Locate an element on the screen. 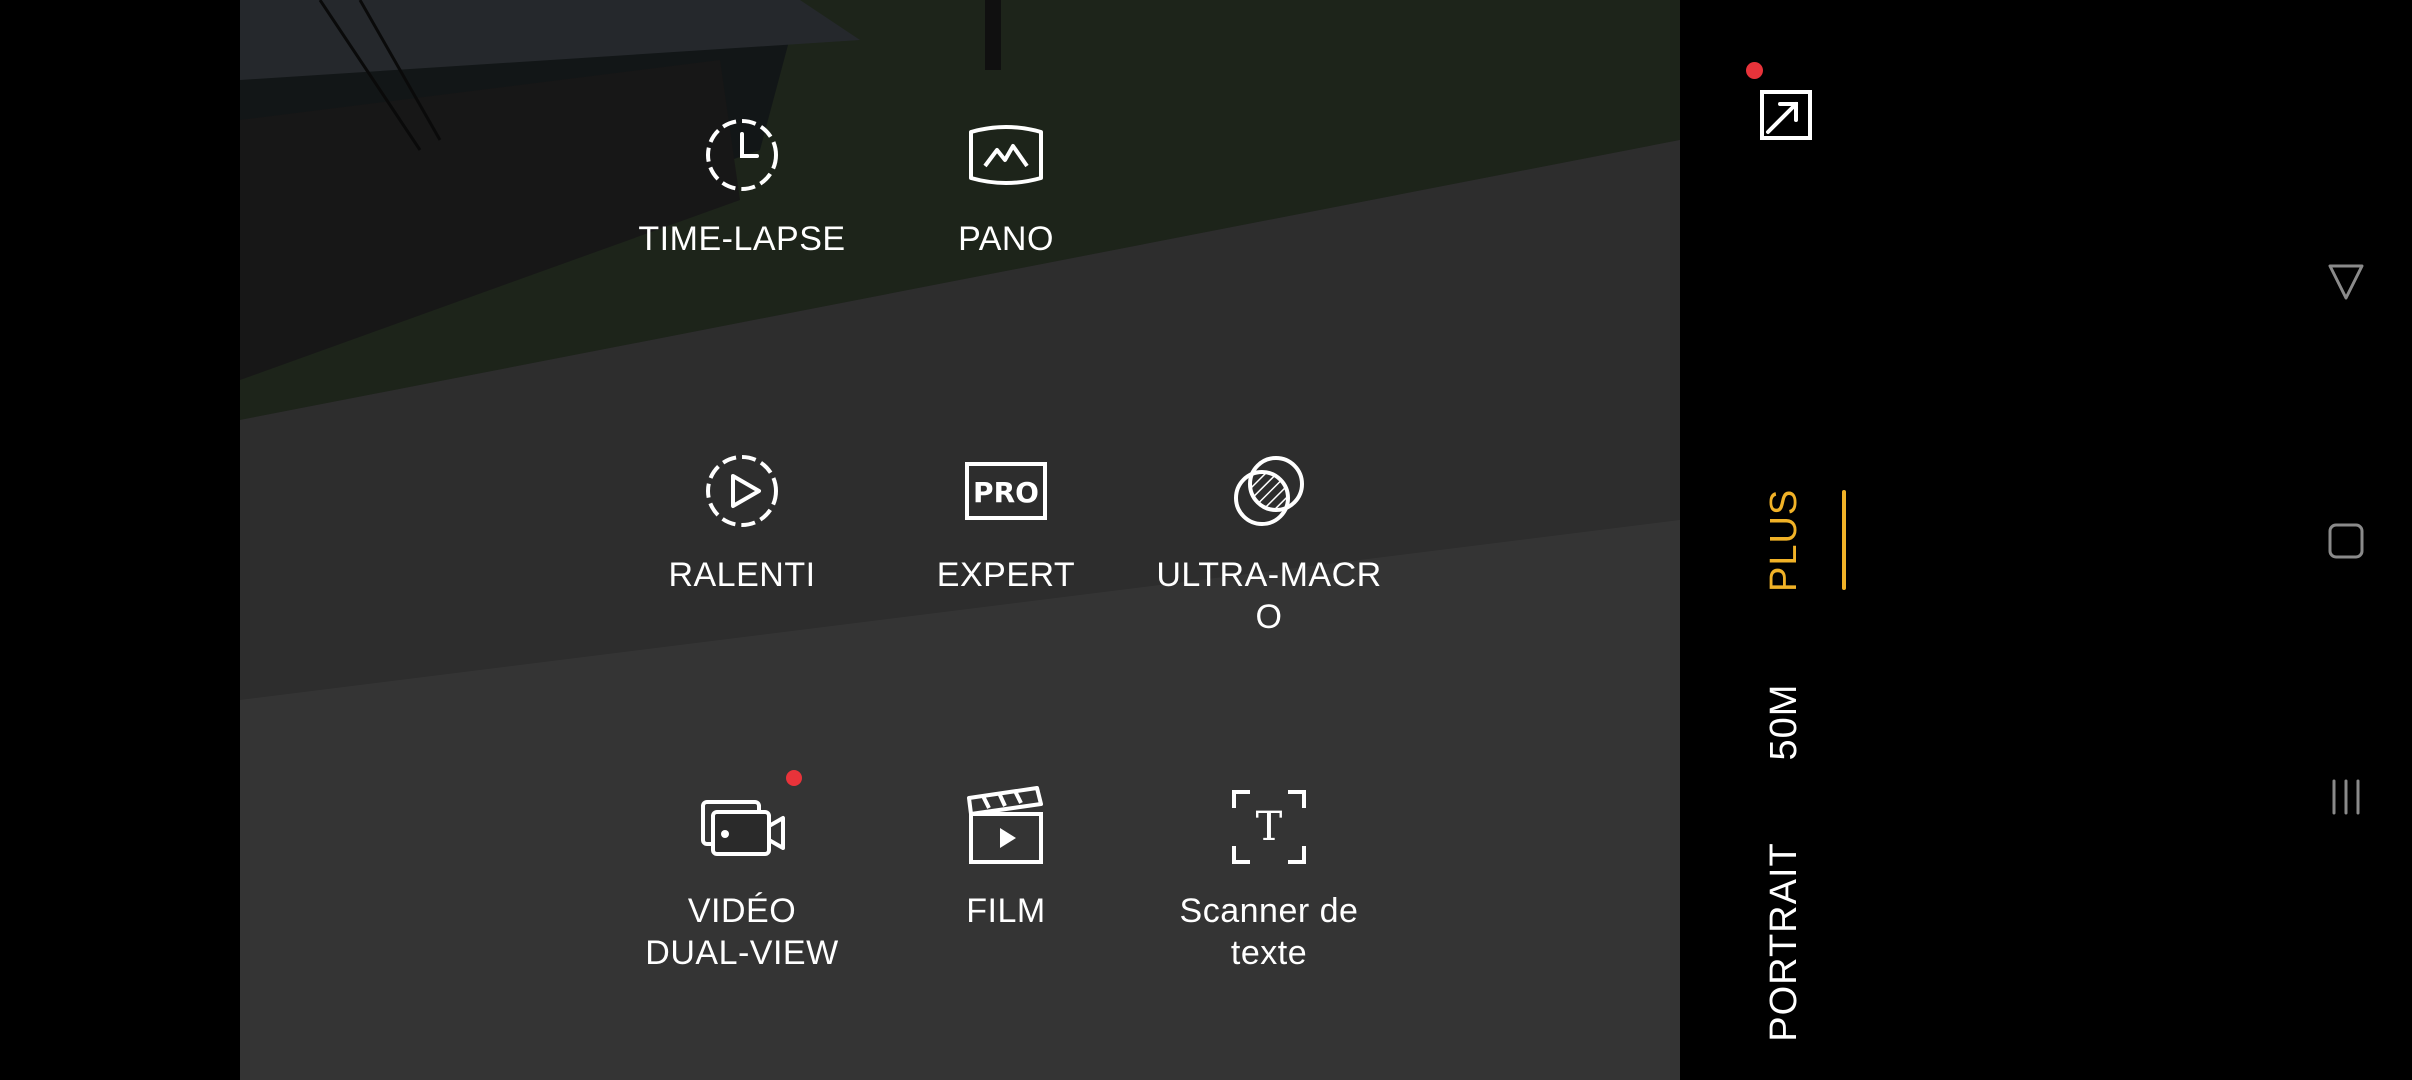 The width and height of the screenshot is (2412, 1080). mode-dual-view-video: VIDÉO DUAL-VIEW is located at coordinates (742, 872).